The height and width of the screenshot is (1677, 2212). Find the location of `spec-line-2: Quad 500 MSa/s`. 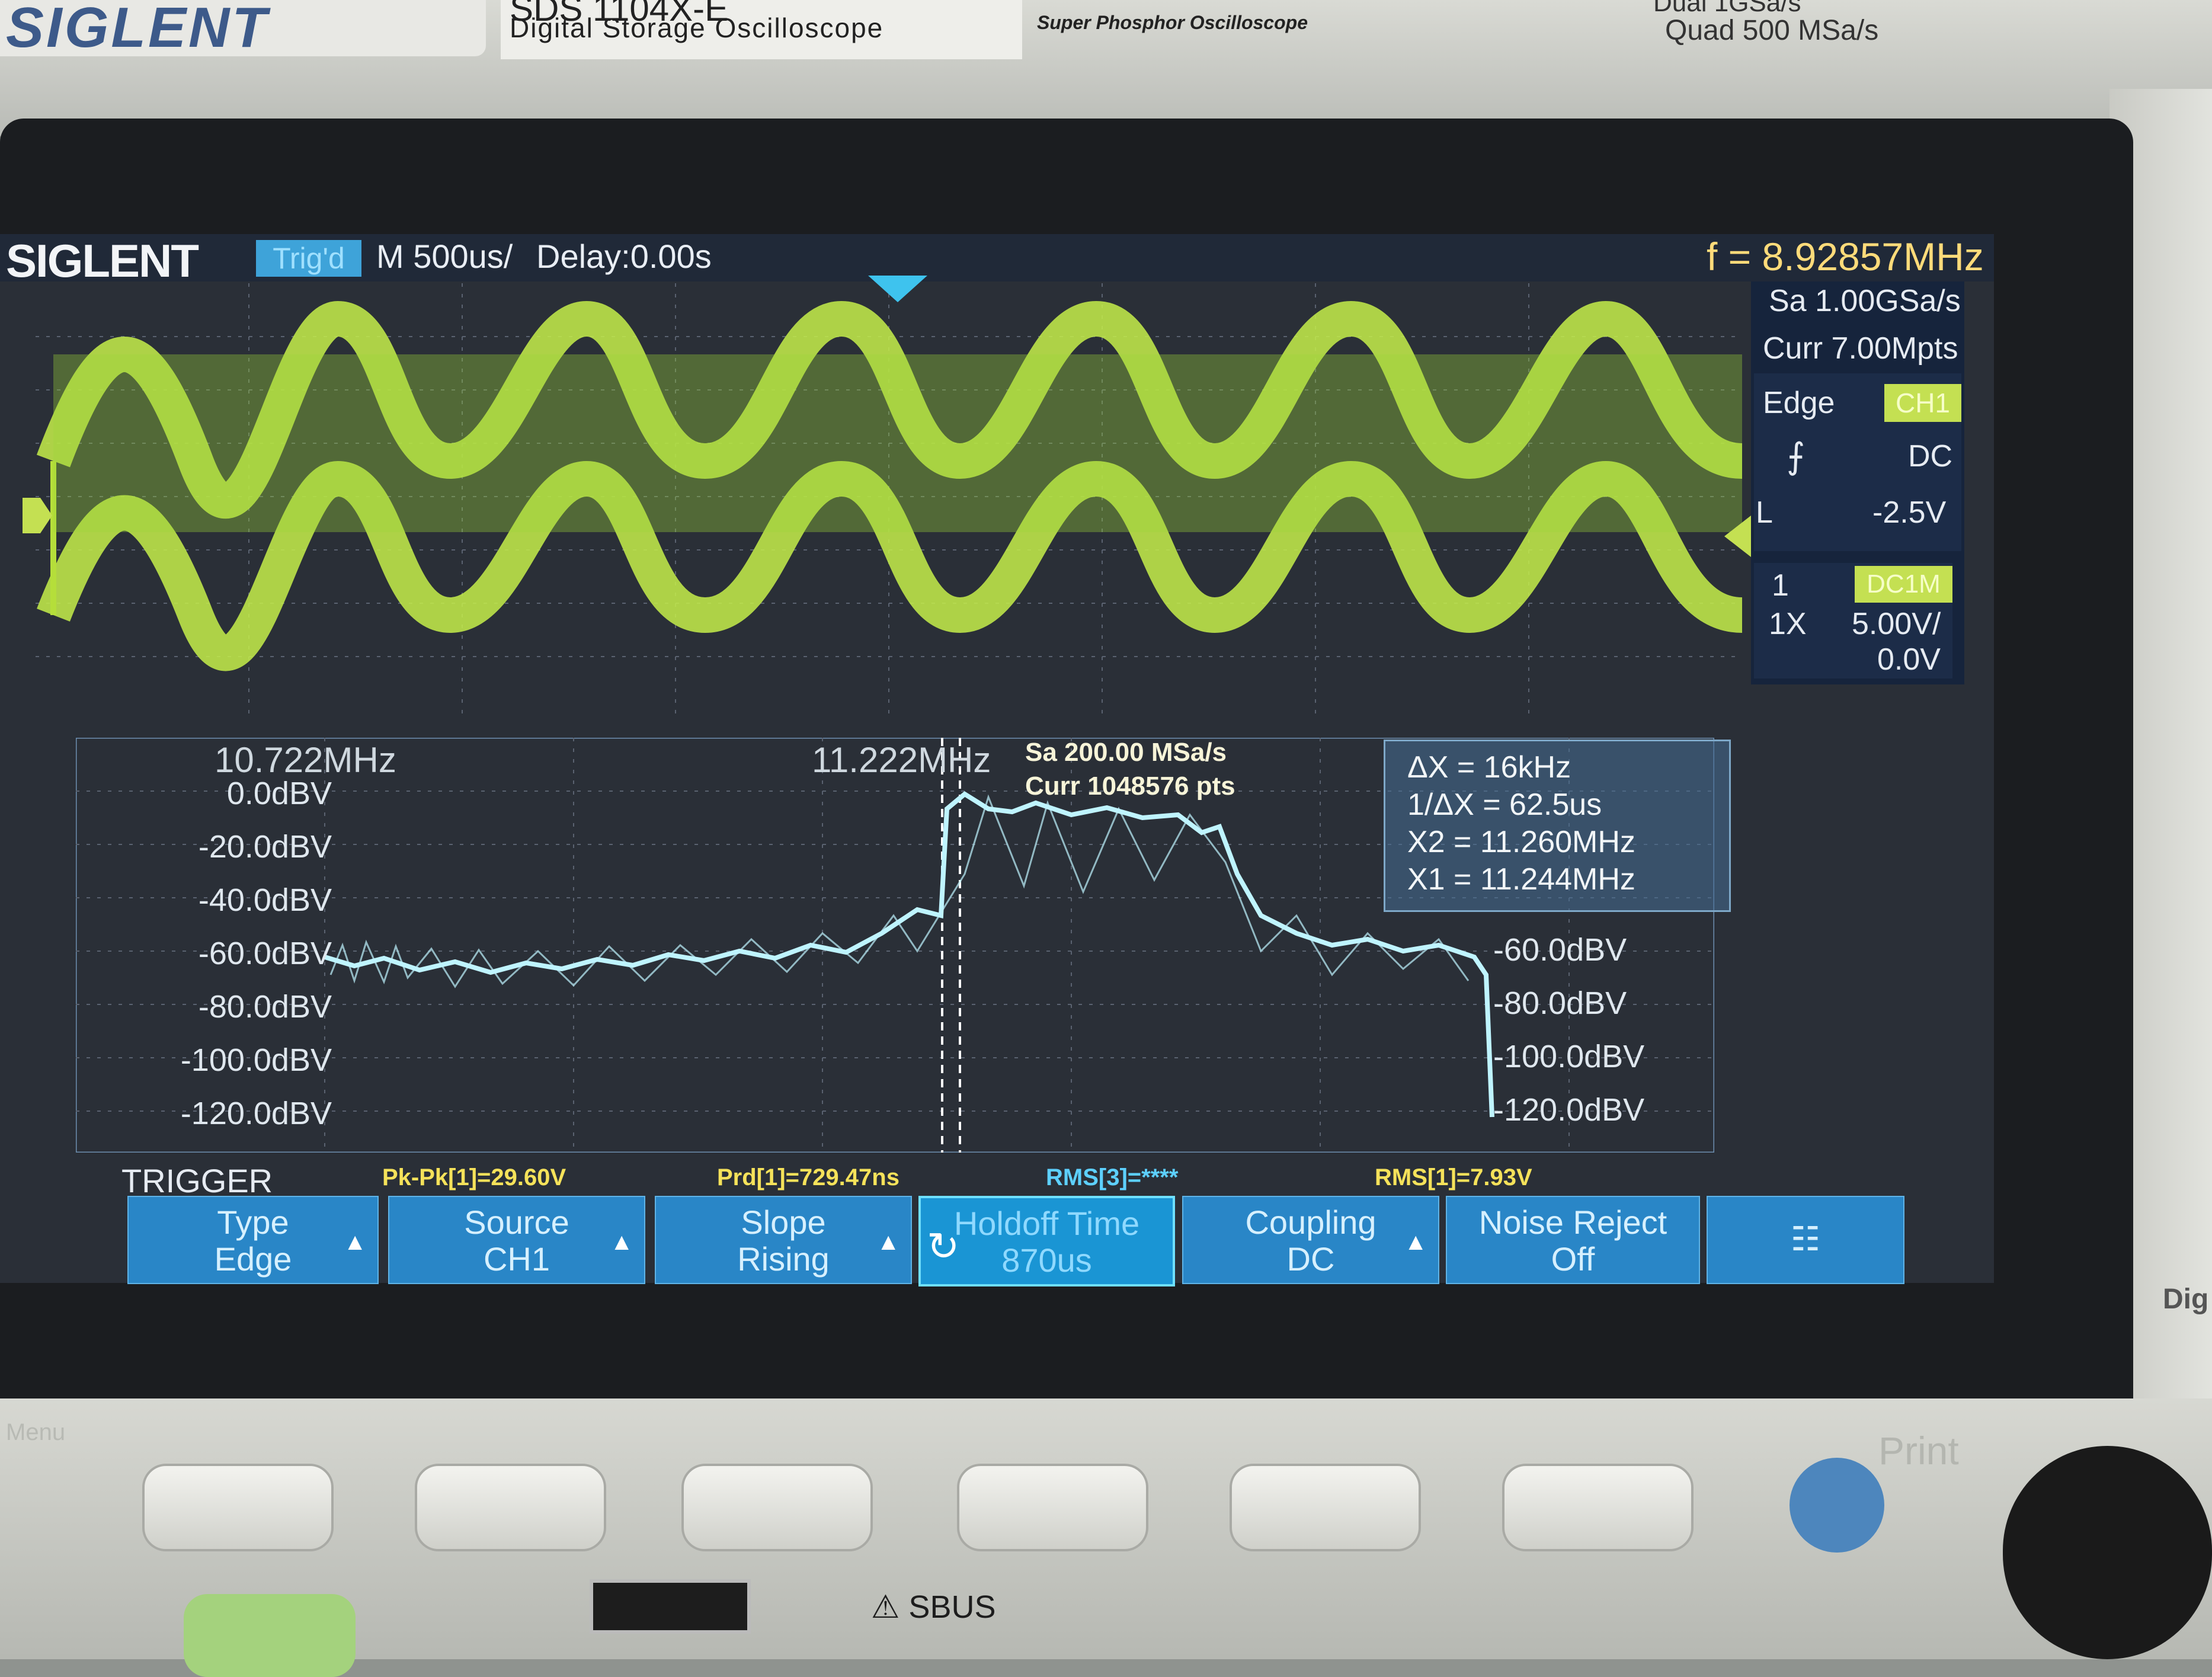

spec-line-2: Quad 500 MSa/s is located at coordinates (1772, 30).